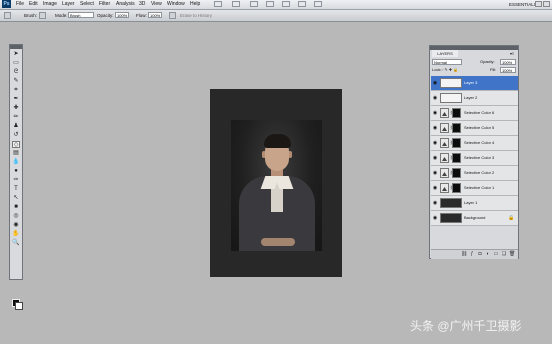 The image size is (552, 344). Describe the element at coordinates (236, 4) in the screenshot. I see `minibridge-button` at that location.